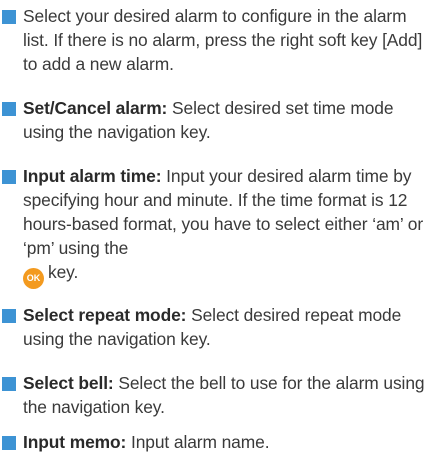  I want to click on item-label: Input alarm time:, so click(92, 176).